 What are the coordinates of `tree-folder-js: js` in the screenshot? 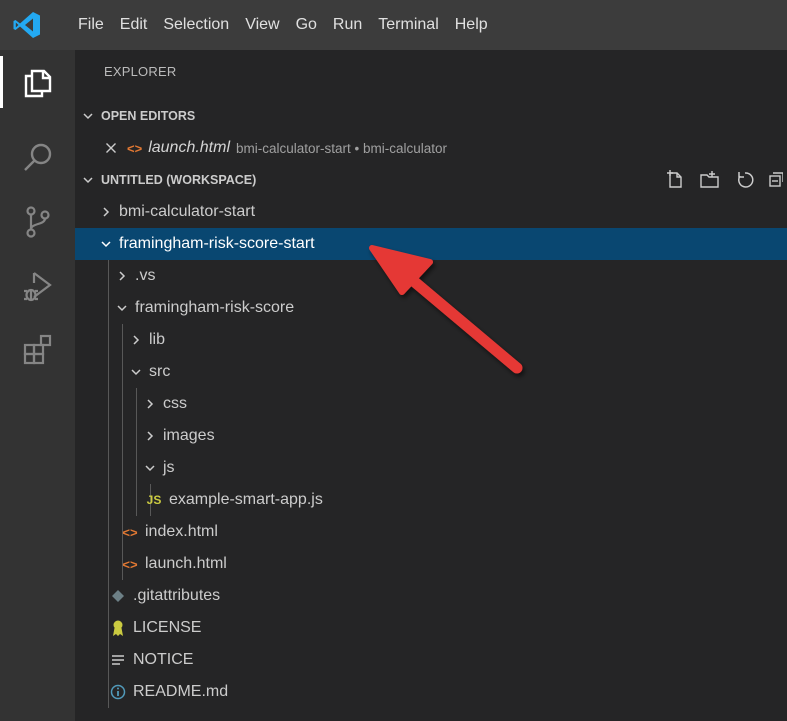 It's located at (431, 468).